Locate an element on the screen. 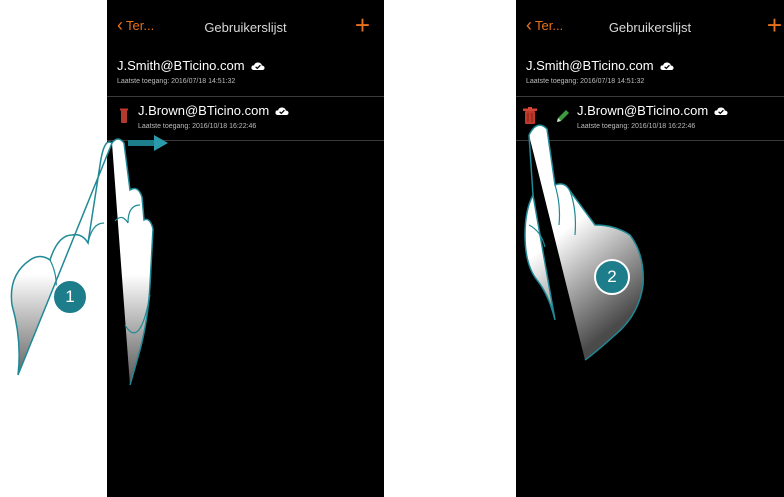 This screenshot has width=784, height=497. swipe-right-arrow-icon is located at coordinates (148, 143).